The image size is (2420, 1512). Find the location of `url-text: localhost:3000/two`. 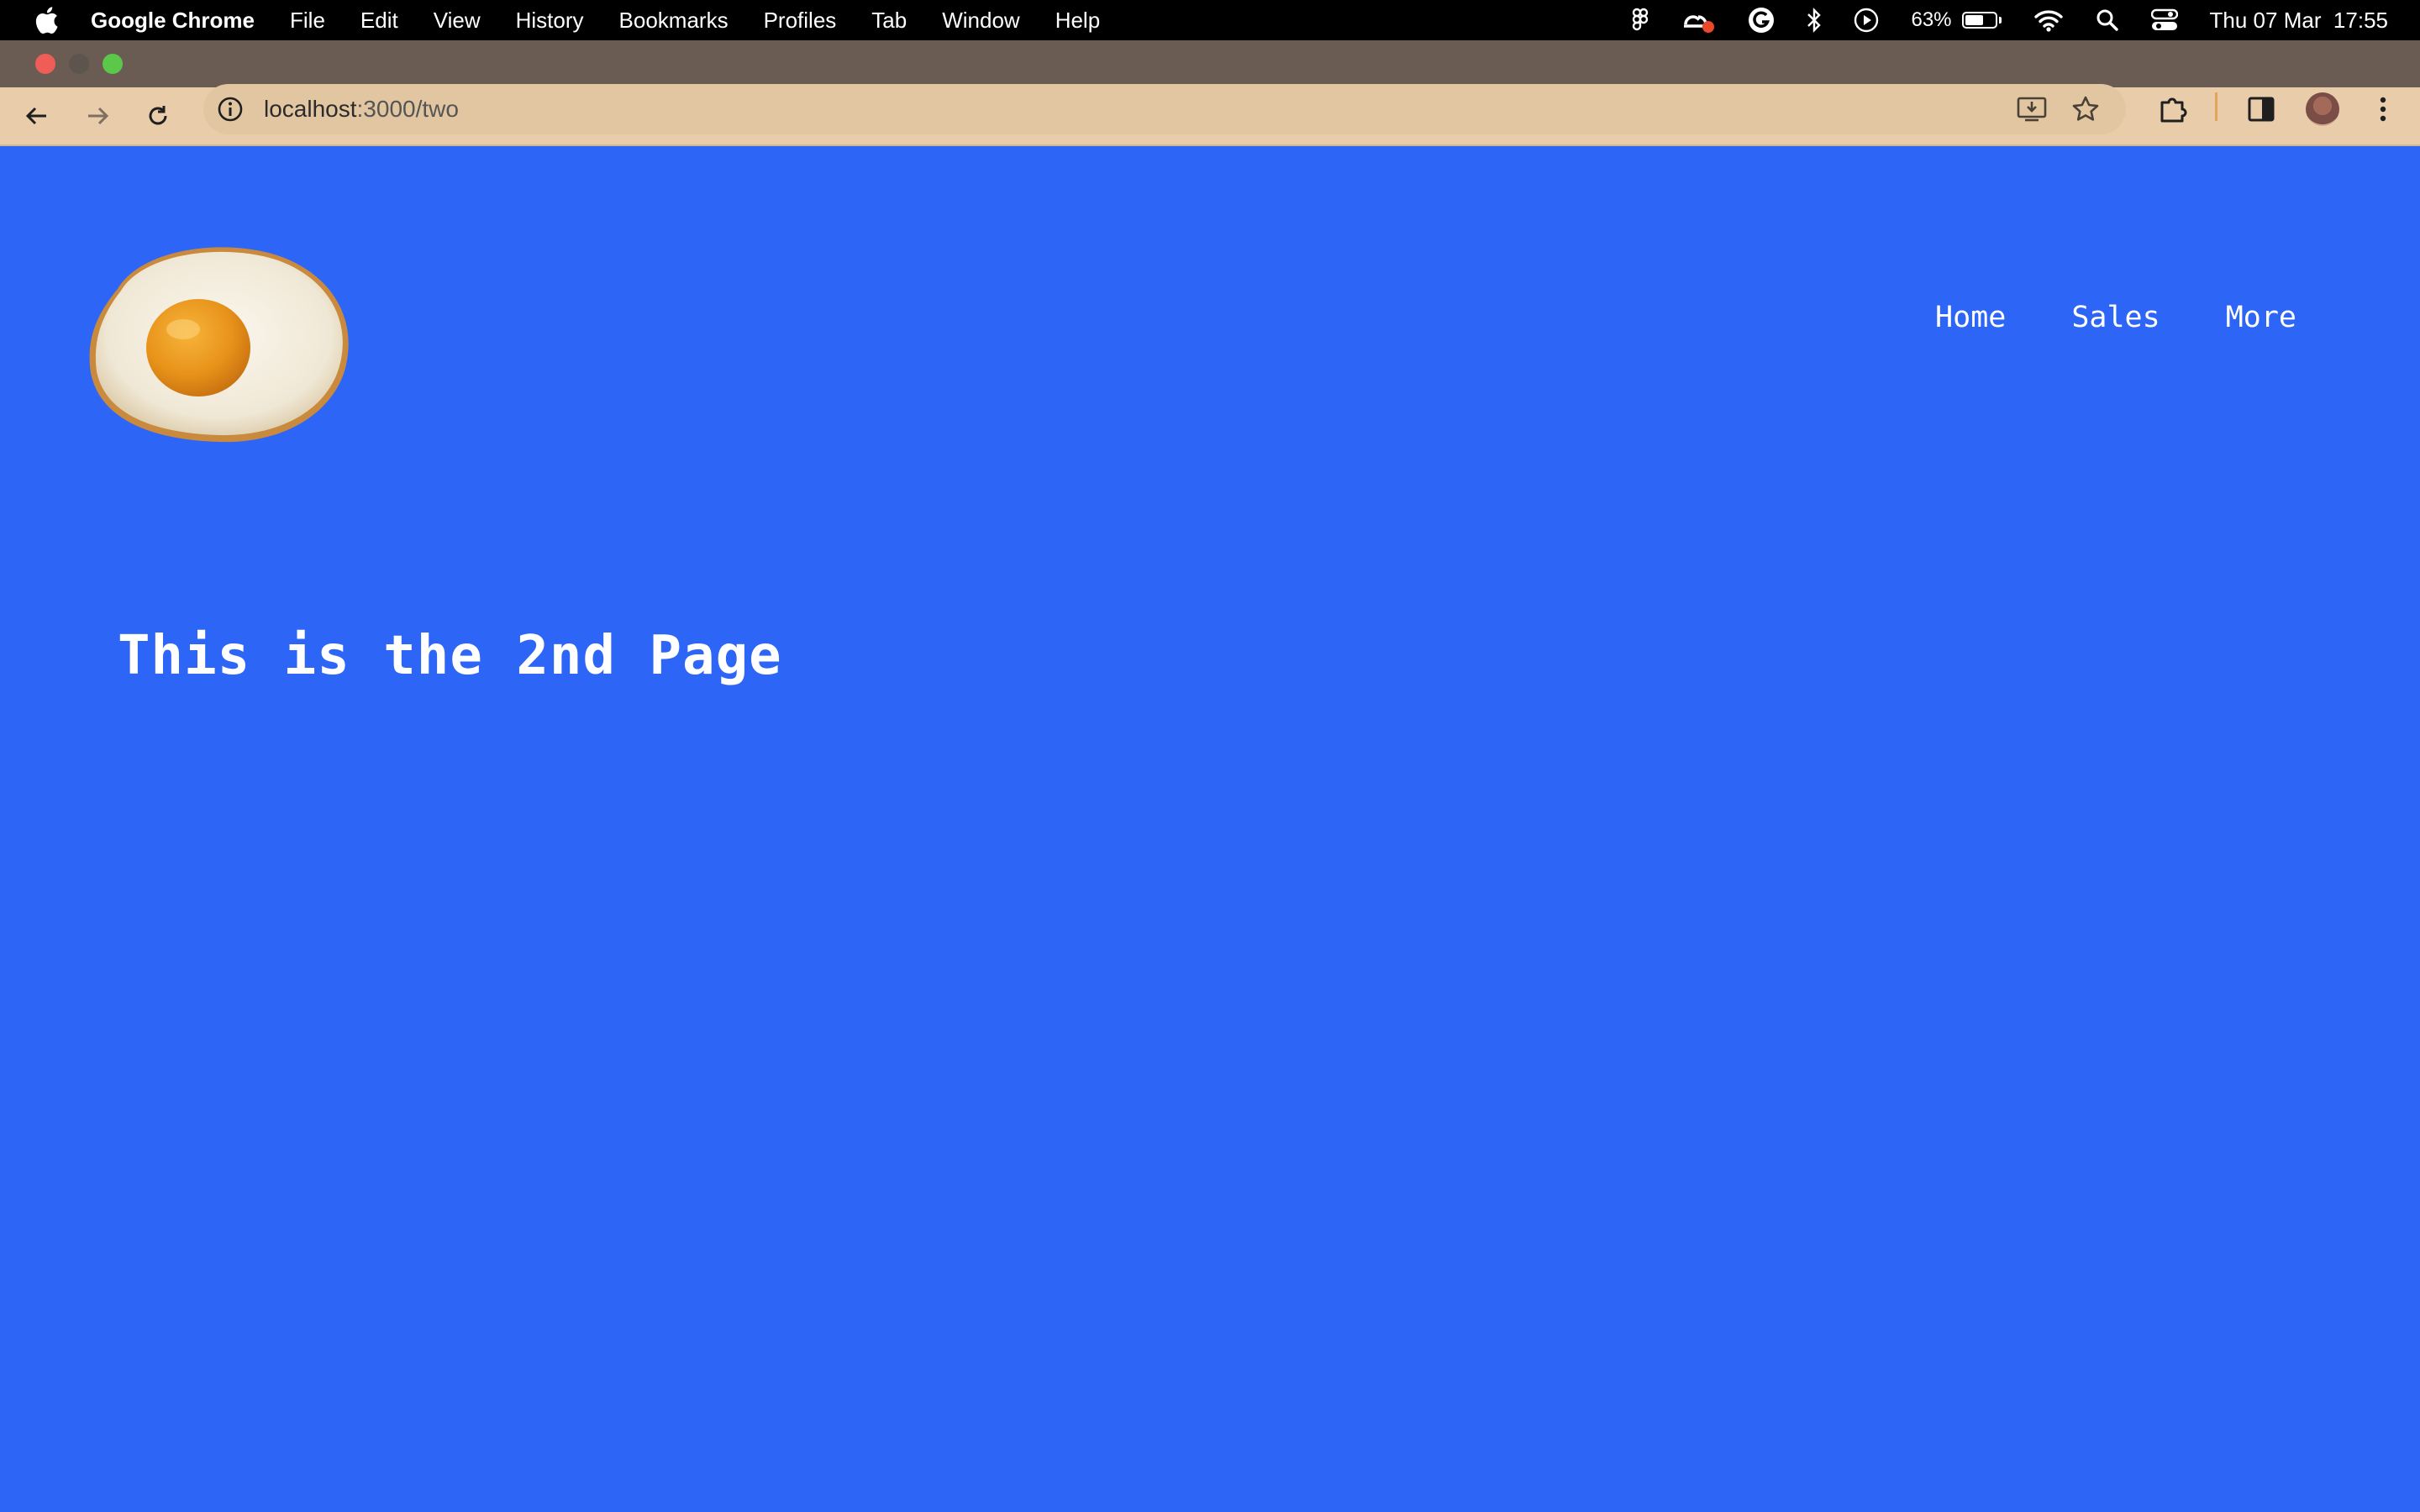

url-text: localhost:3000/two is located at coordinates (361, 109).